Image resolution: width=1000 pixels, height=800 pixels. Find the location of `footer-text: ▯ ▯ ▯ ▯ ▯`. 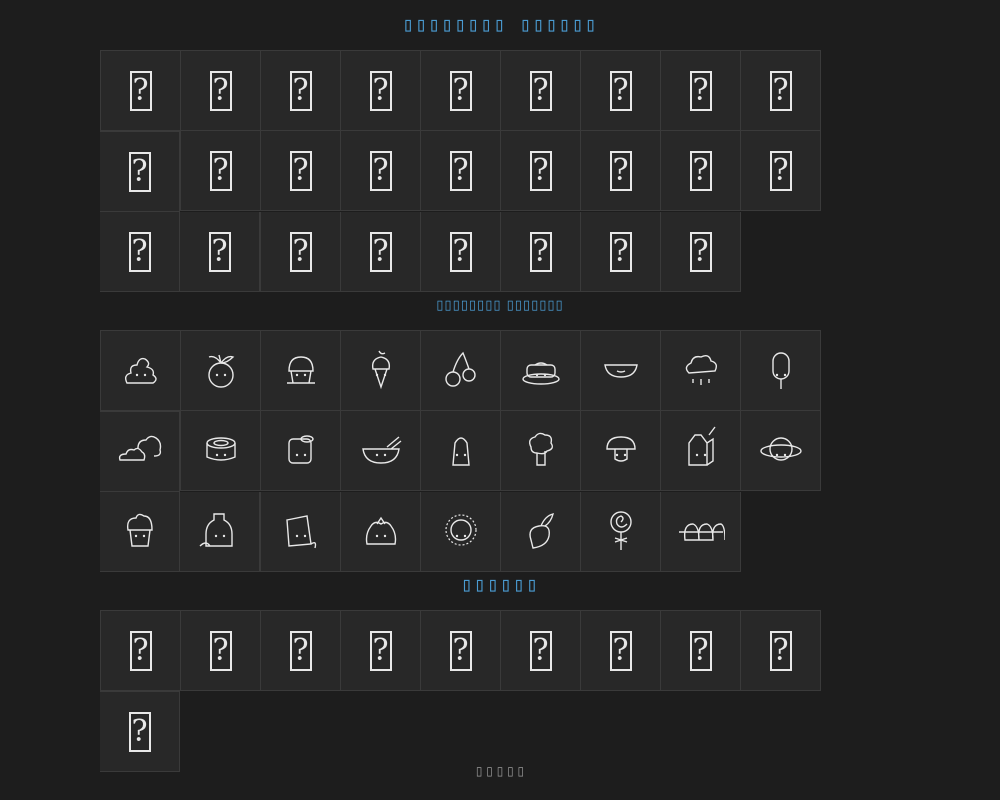

footer-text: ▯ ▯ ▯ ▯ ▯ is located at coordinates (500, 771).